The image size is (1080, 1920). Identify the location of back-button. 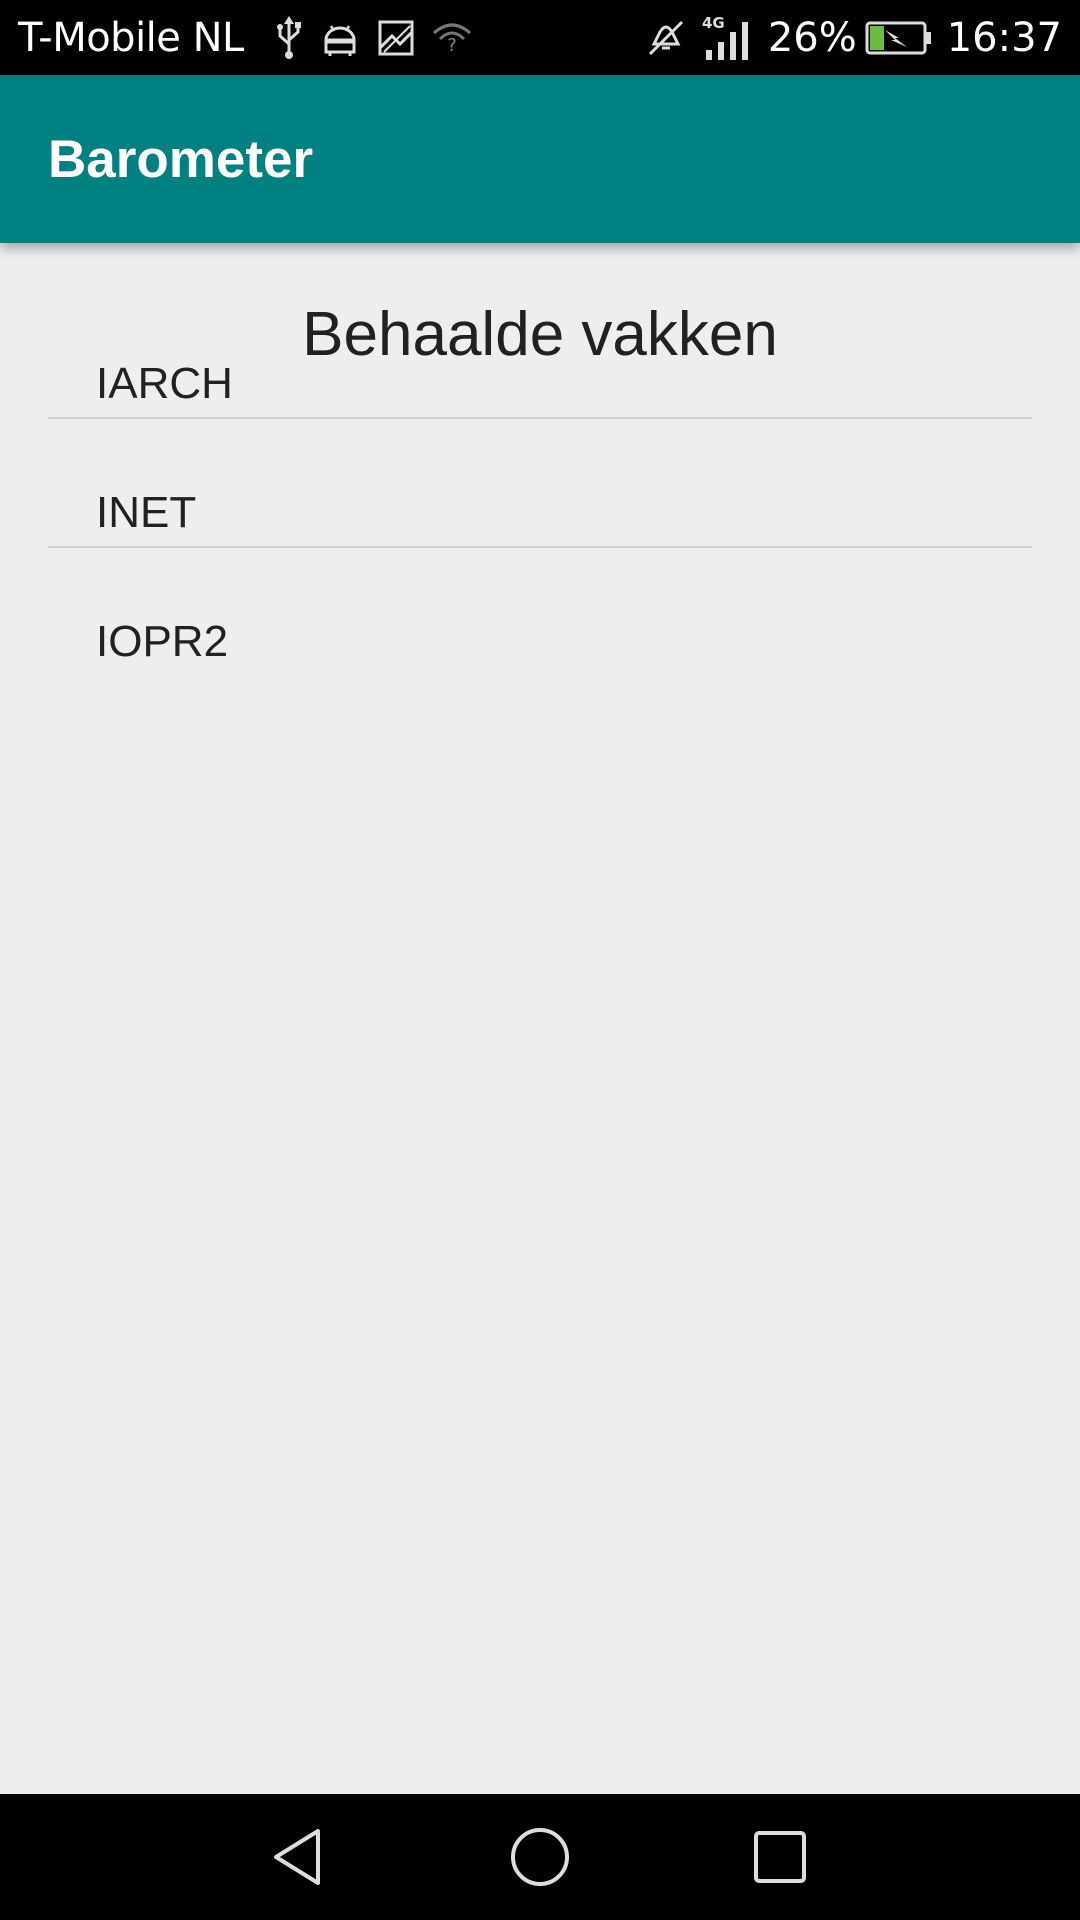
(300, 1857).